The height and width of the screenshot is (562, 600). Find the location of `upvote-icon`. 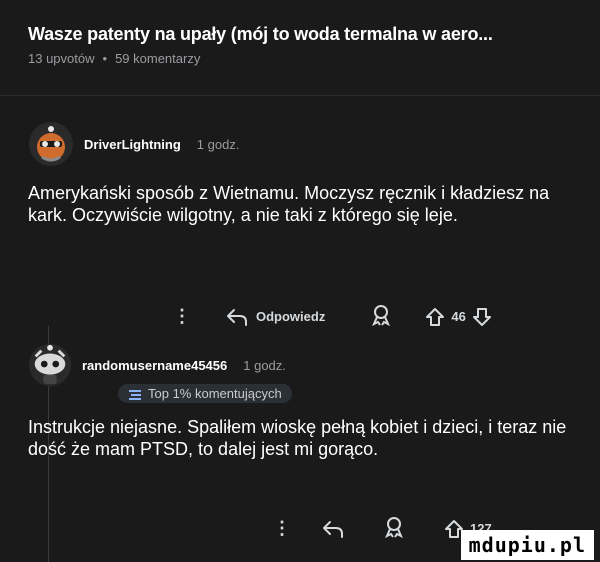

upvote-icon is located at coordinates (435, 317).